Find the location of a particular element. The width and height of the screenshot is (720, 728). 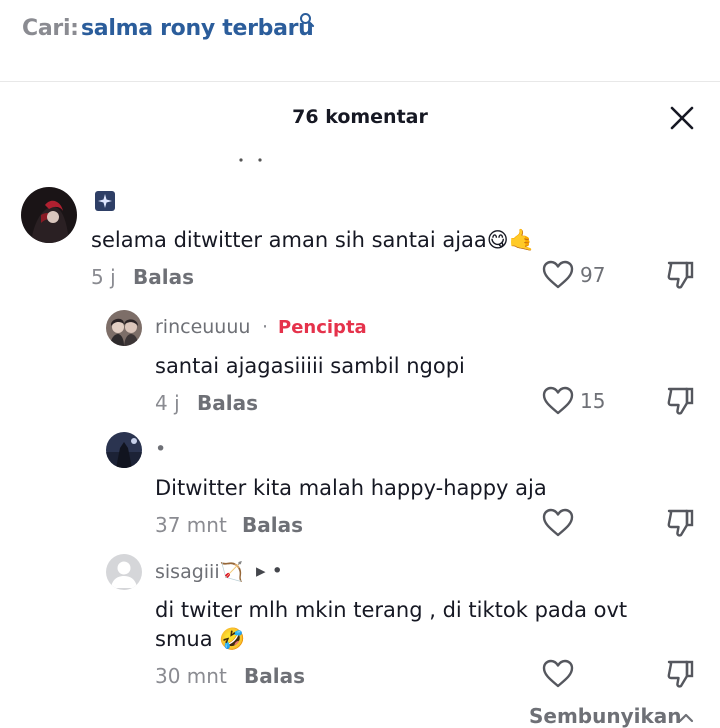

clipped-text-fragment is located at coordinates (251, 155).